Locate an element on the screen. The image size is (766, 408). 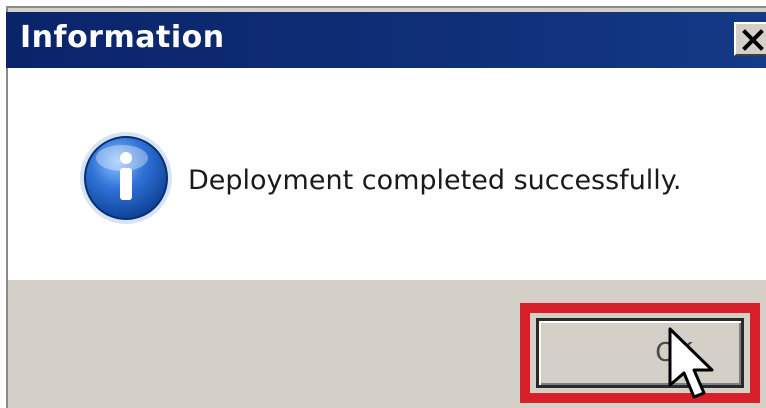
info-icon is located at coordinates (126, 178).